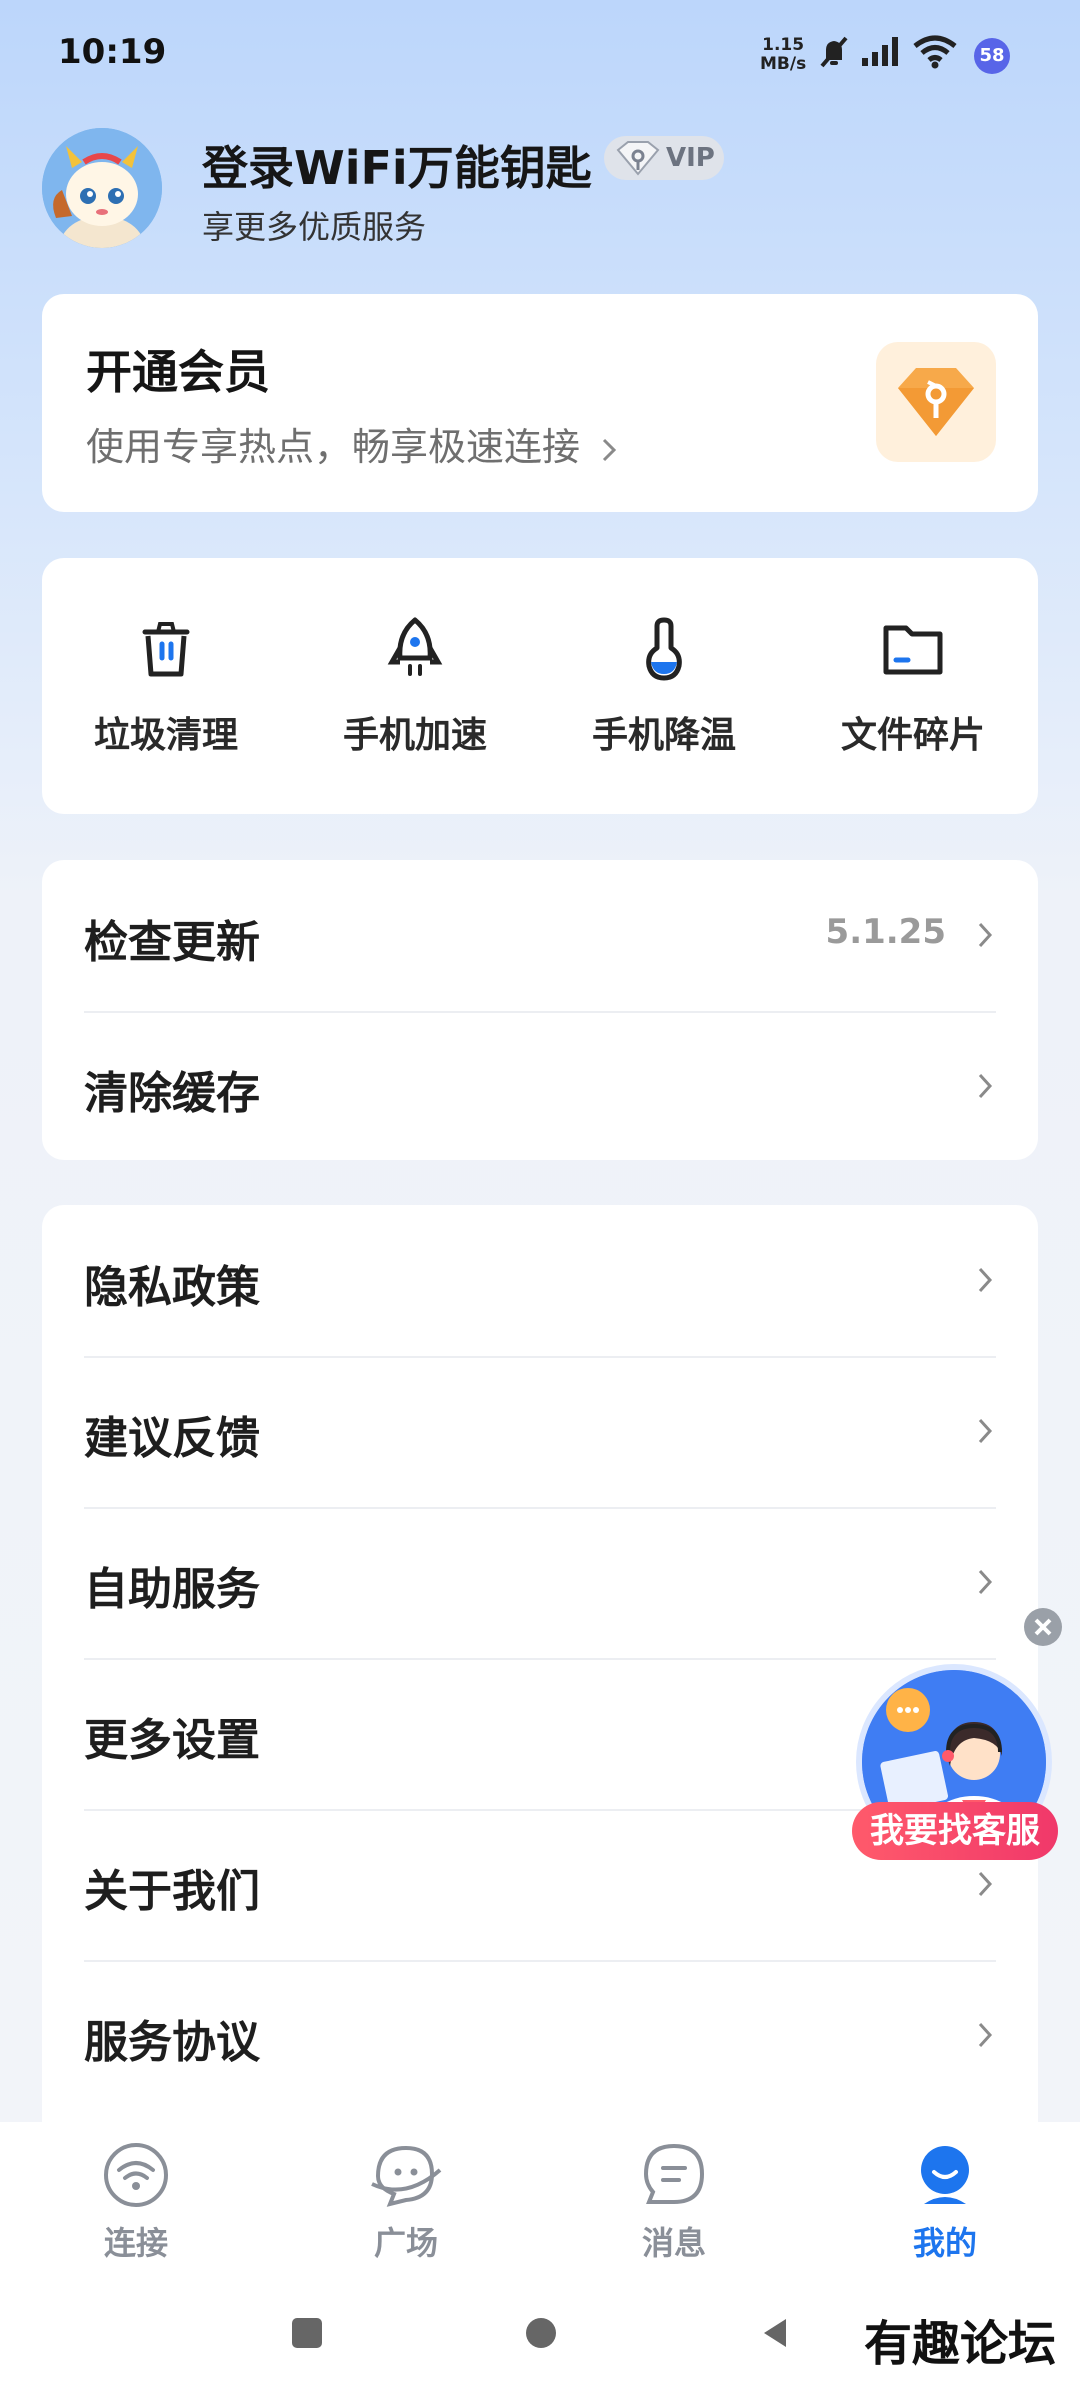 The width and height of the screenshot is (1080, 2400). What do you see at coordinates (541, 2333) in the screenshot?
I see `home-button` at bounding box center [541, 2333].